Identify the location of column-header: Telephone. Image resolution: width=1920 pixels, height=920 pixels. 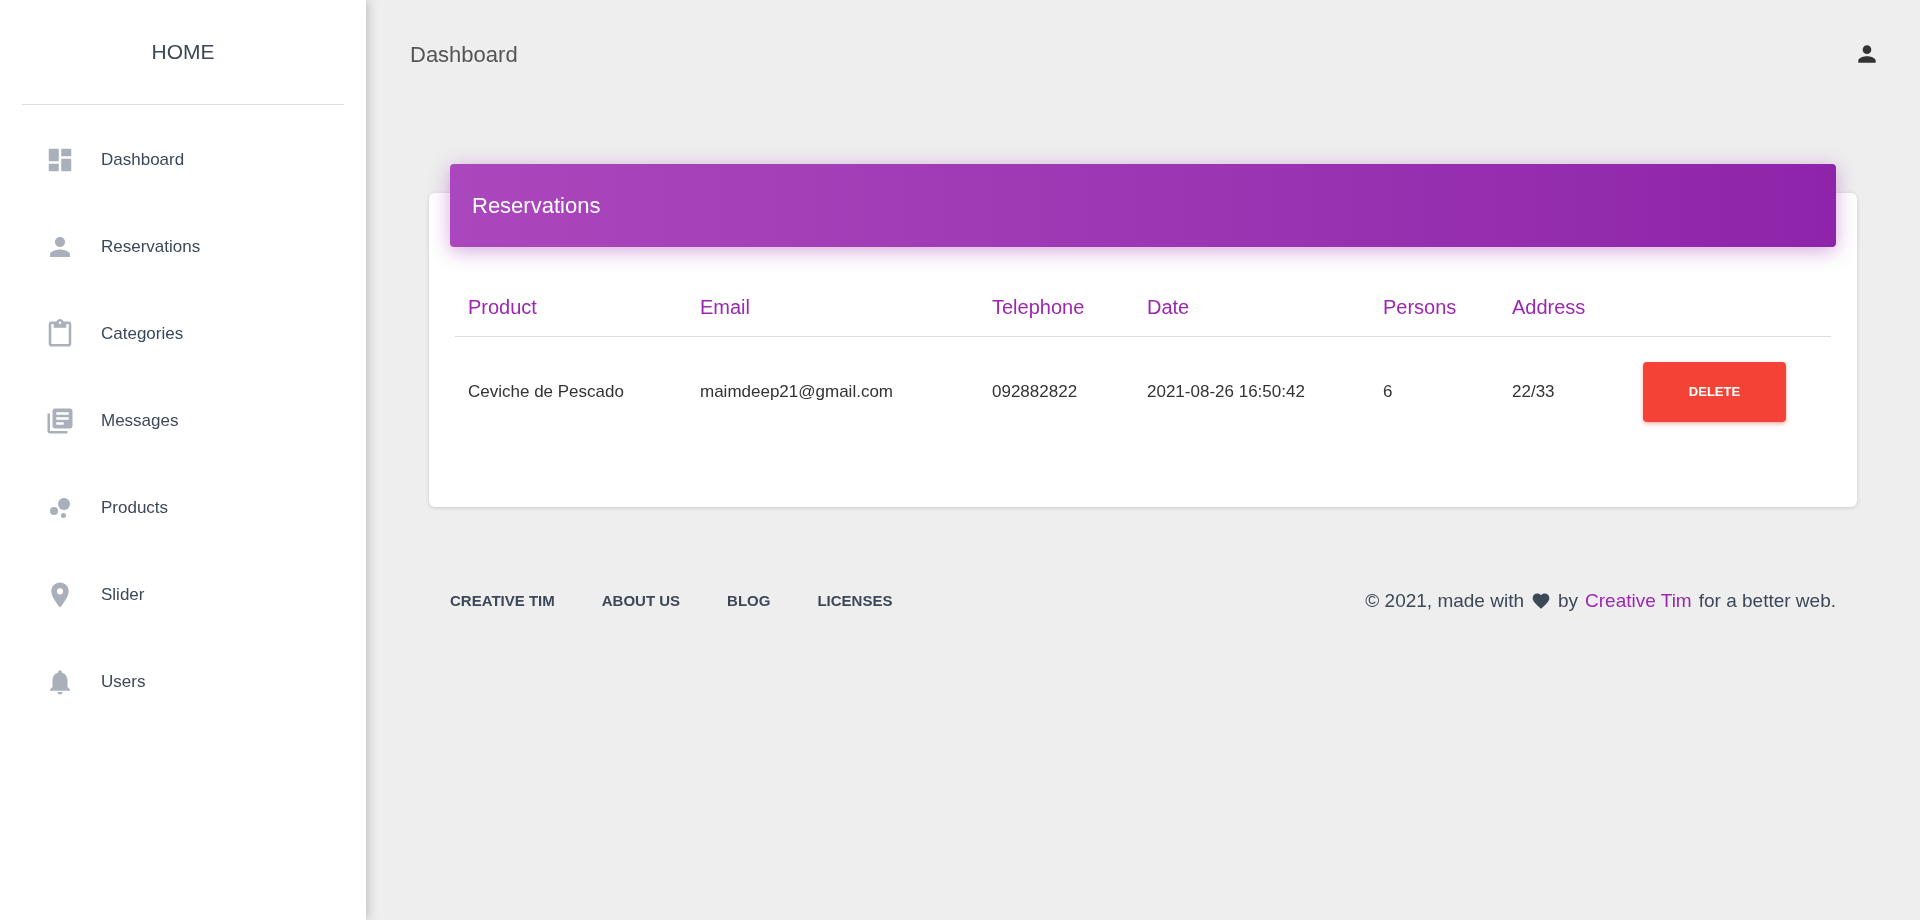
(1039, 307).